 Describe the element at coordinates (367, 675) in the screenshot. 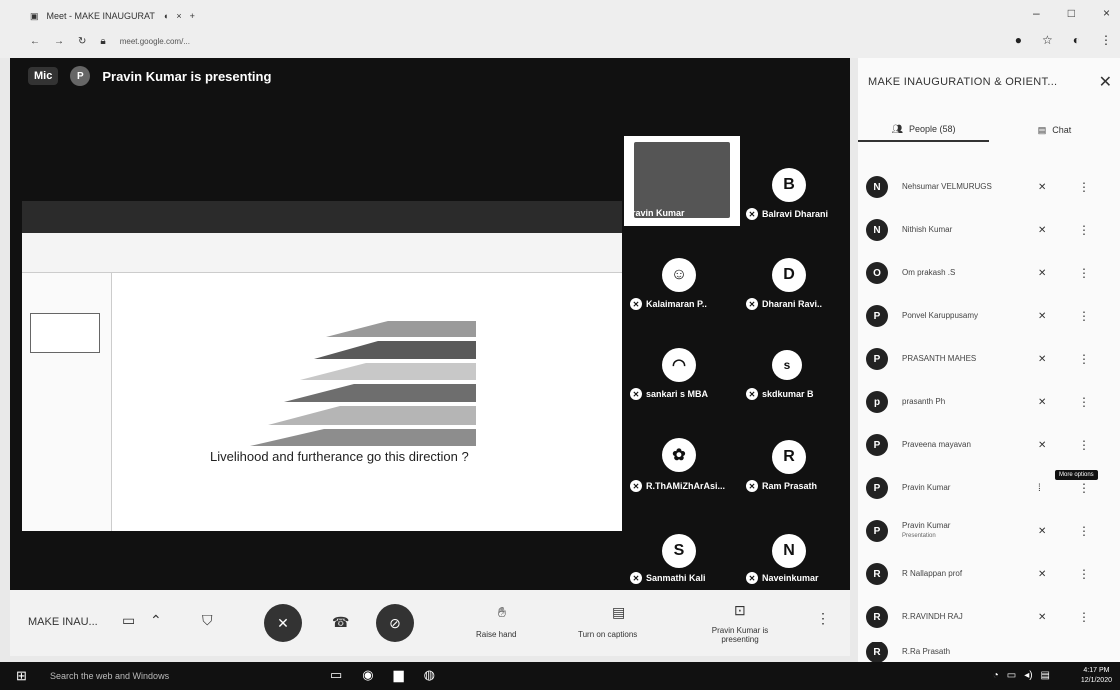

I see `app-icon: ◉` at that location.